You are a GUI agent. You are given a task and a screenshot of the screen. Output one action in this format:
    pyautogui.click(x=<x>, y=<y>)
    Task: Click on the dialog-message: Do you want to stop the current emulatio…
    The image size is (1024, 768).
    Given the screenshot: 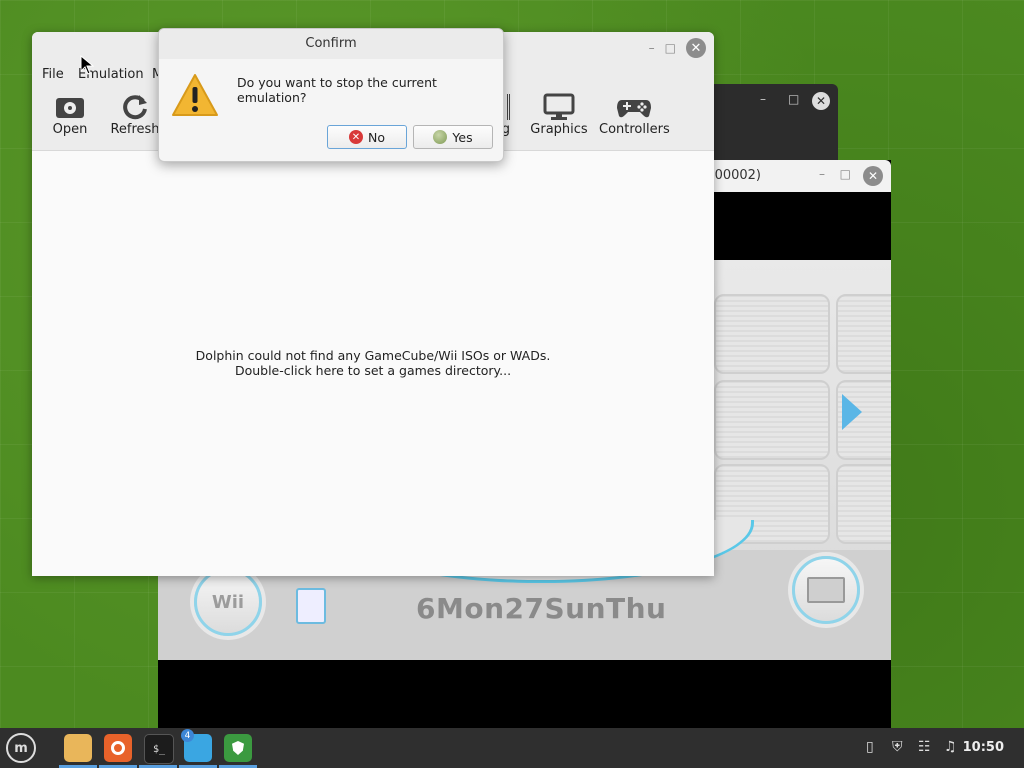 What is the action you would take?
    pyautogui.click(x=337, y=90)
    